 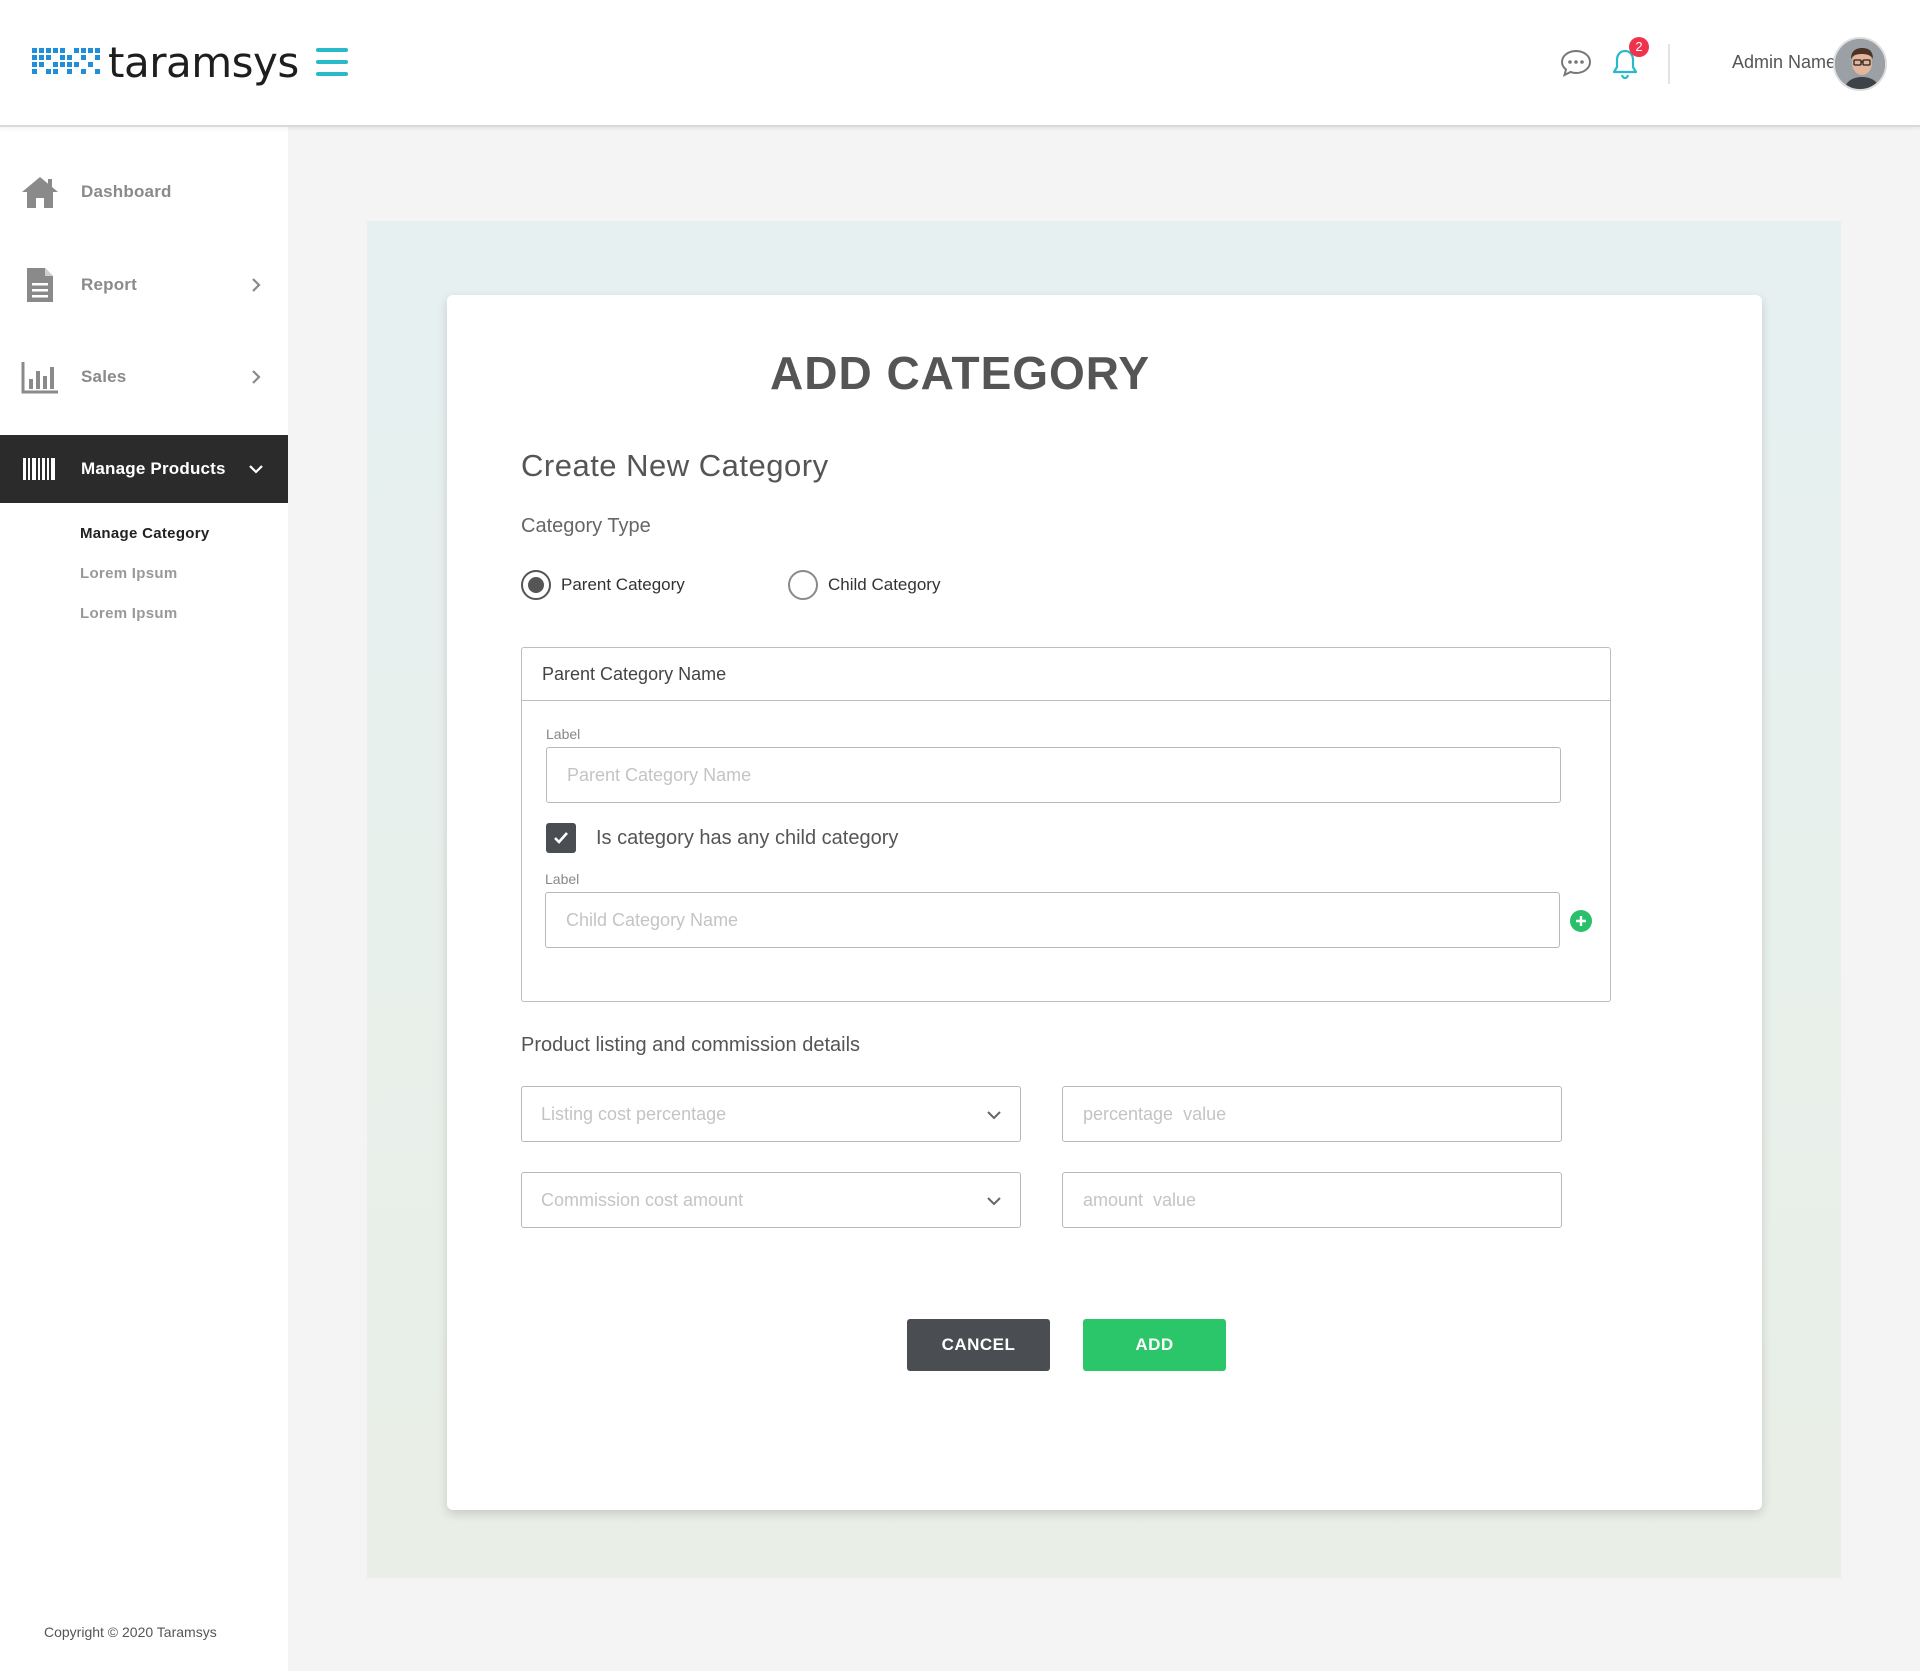 I want to click on home-icon, so click(x=40, y=192).